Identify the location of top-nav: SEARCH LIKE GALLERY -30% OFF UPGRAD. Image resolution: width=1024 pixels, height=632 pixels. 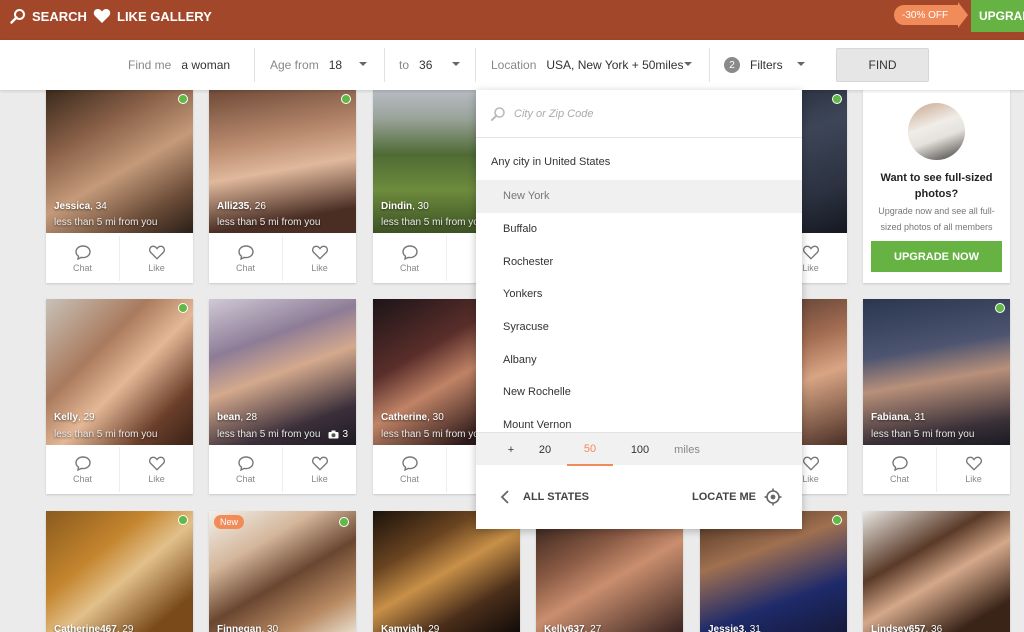
(512, 20).